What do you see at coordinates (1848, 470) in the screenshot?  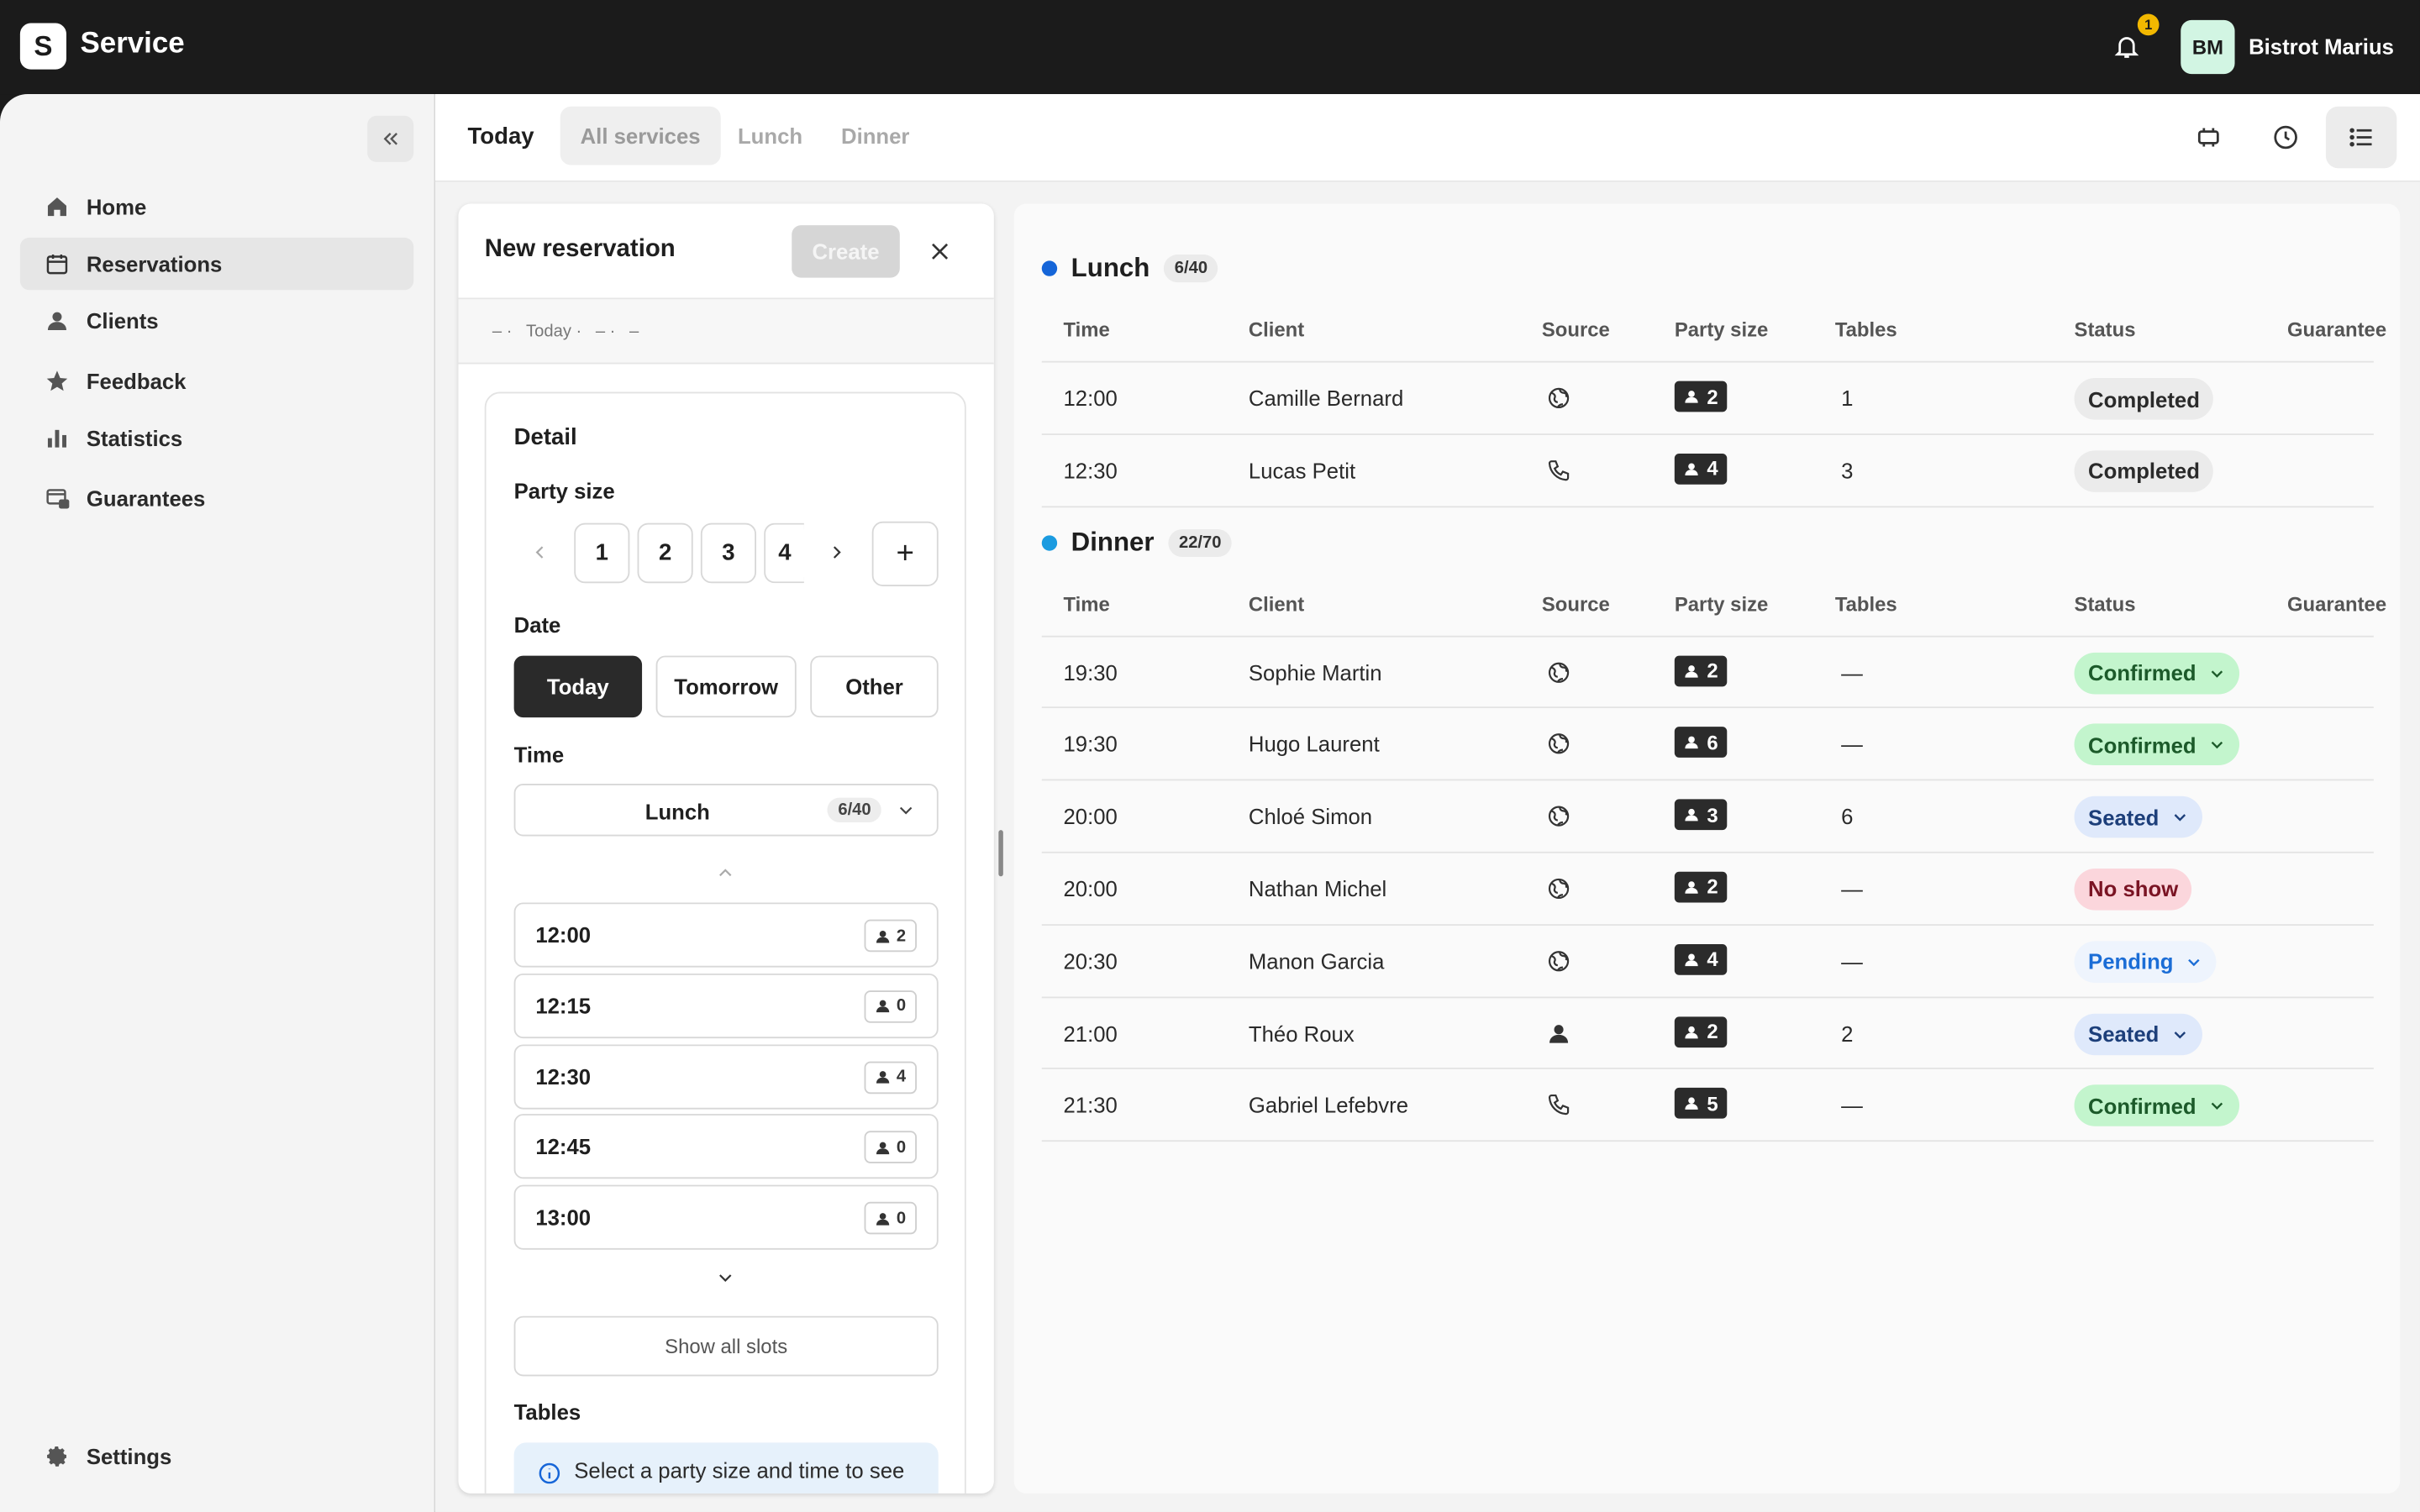 I see `row-tables: 3` at bounding box center [1848, 470].